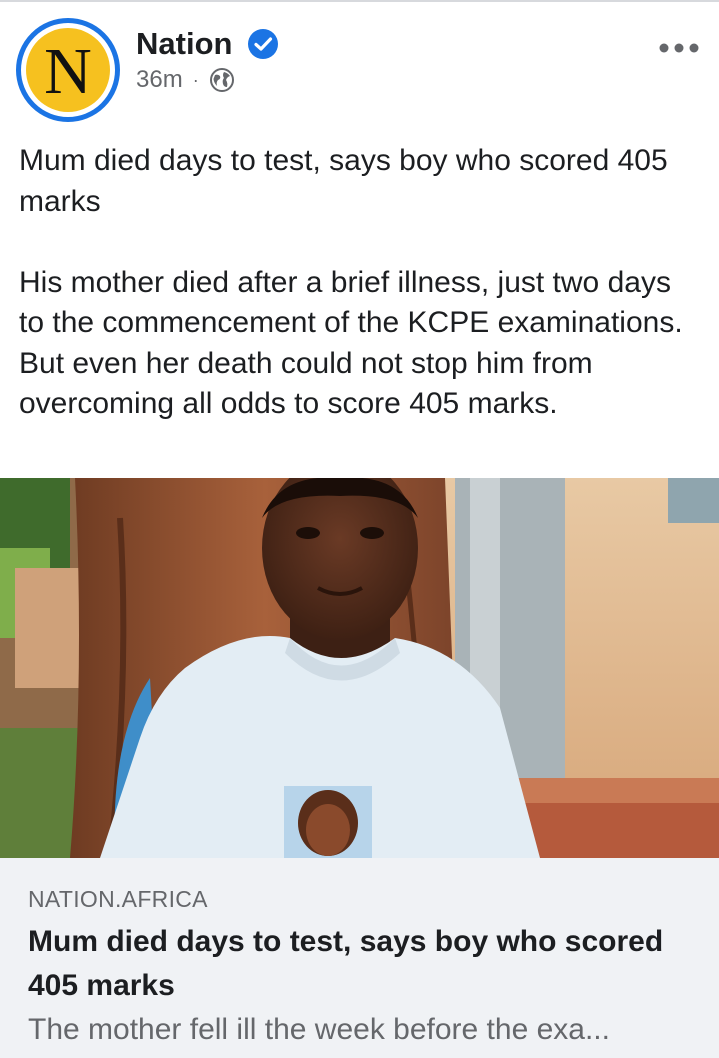  I want to click on avatar-letter: N, so click(68, 71).